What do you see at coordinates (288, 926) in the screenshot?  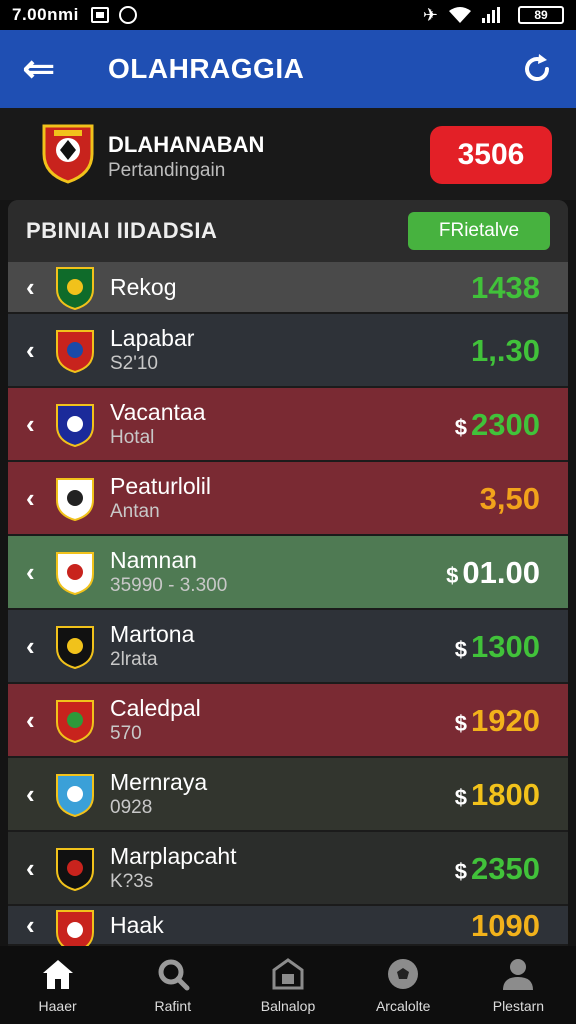 I see `list-item: ‹ Haak 1090` at bounding box center [288, 926].